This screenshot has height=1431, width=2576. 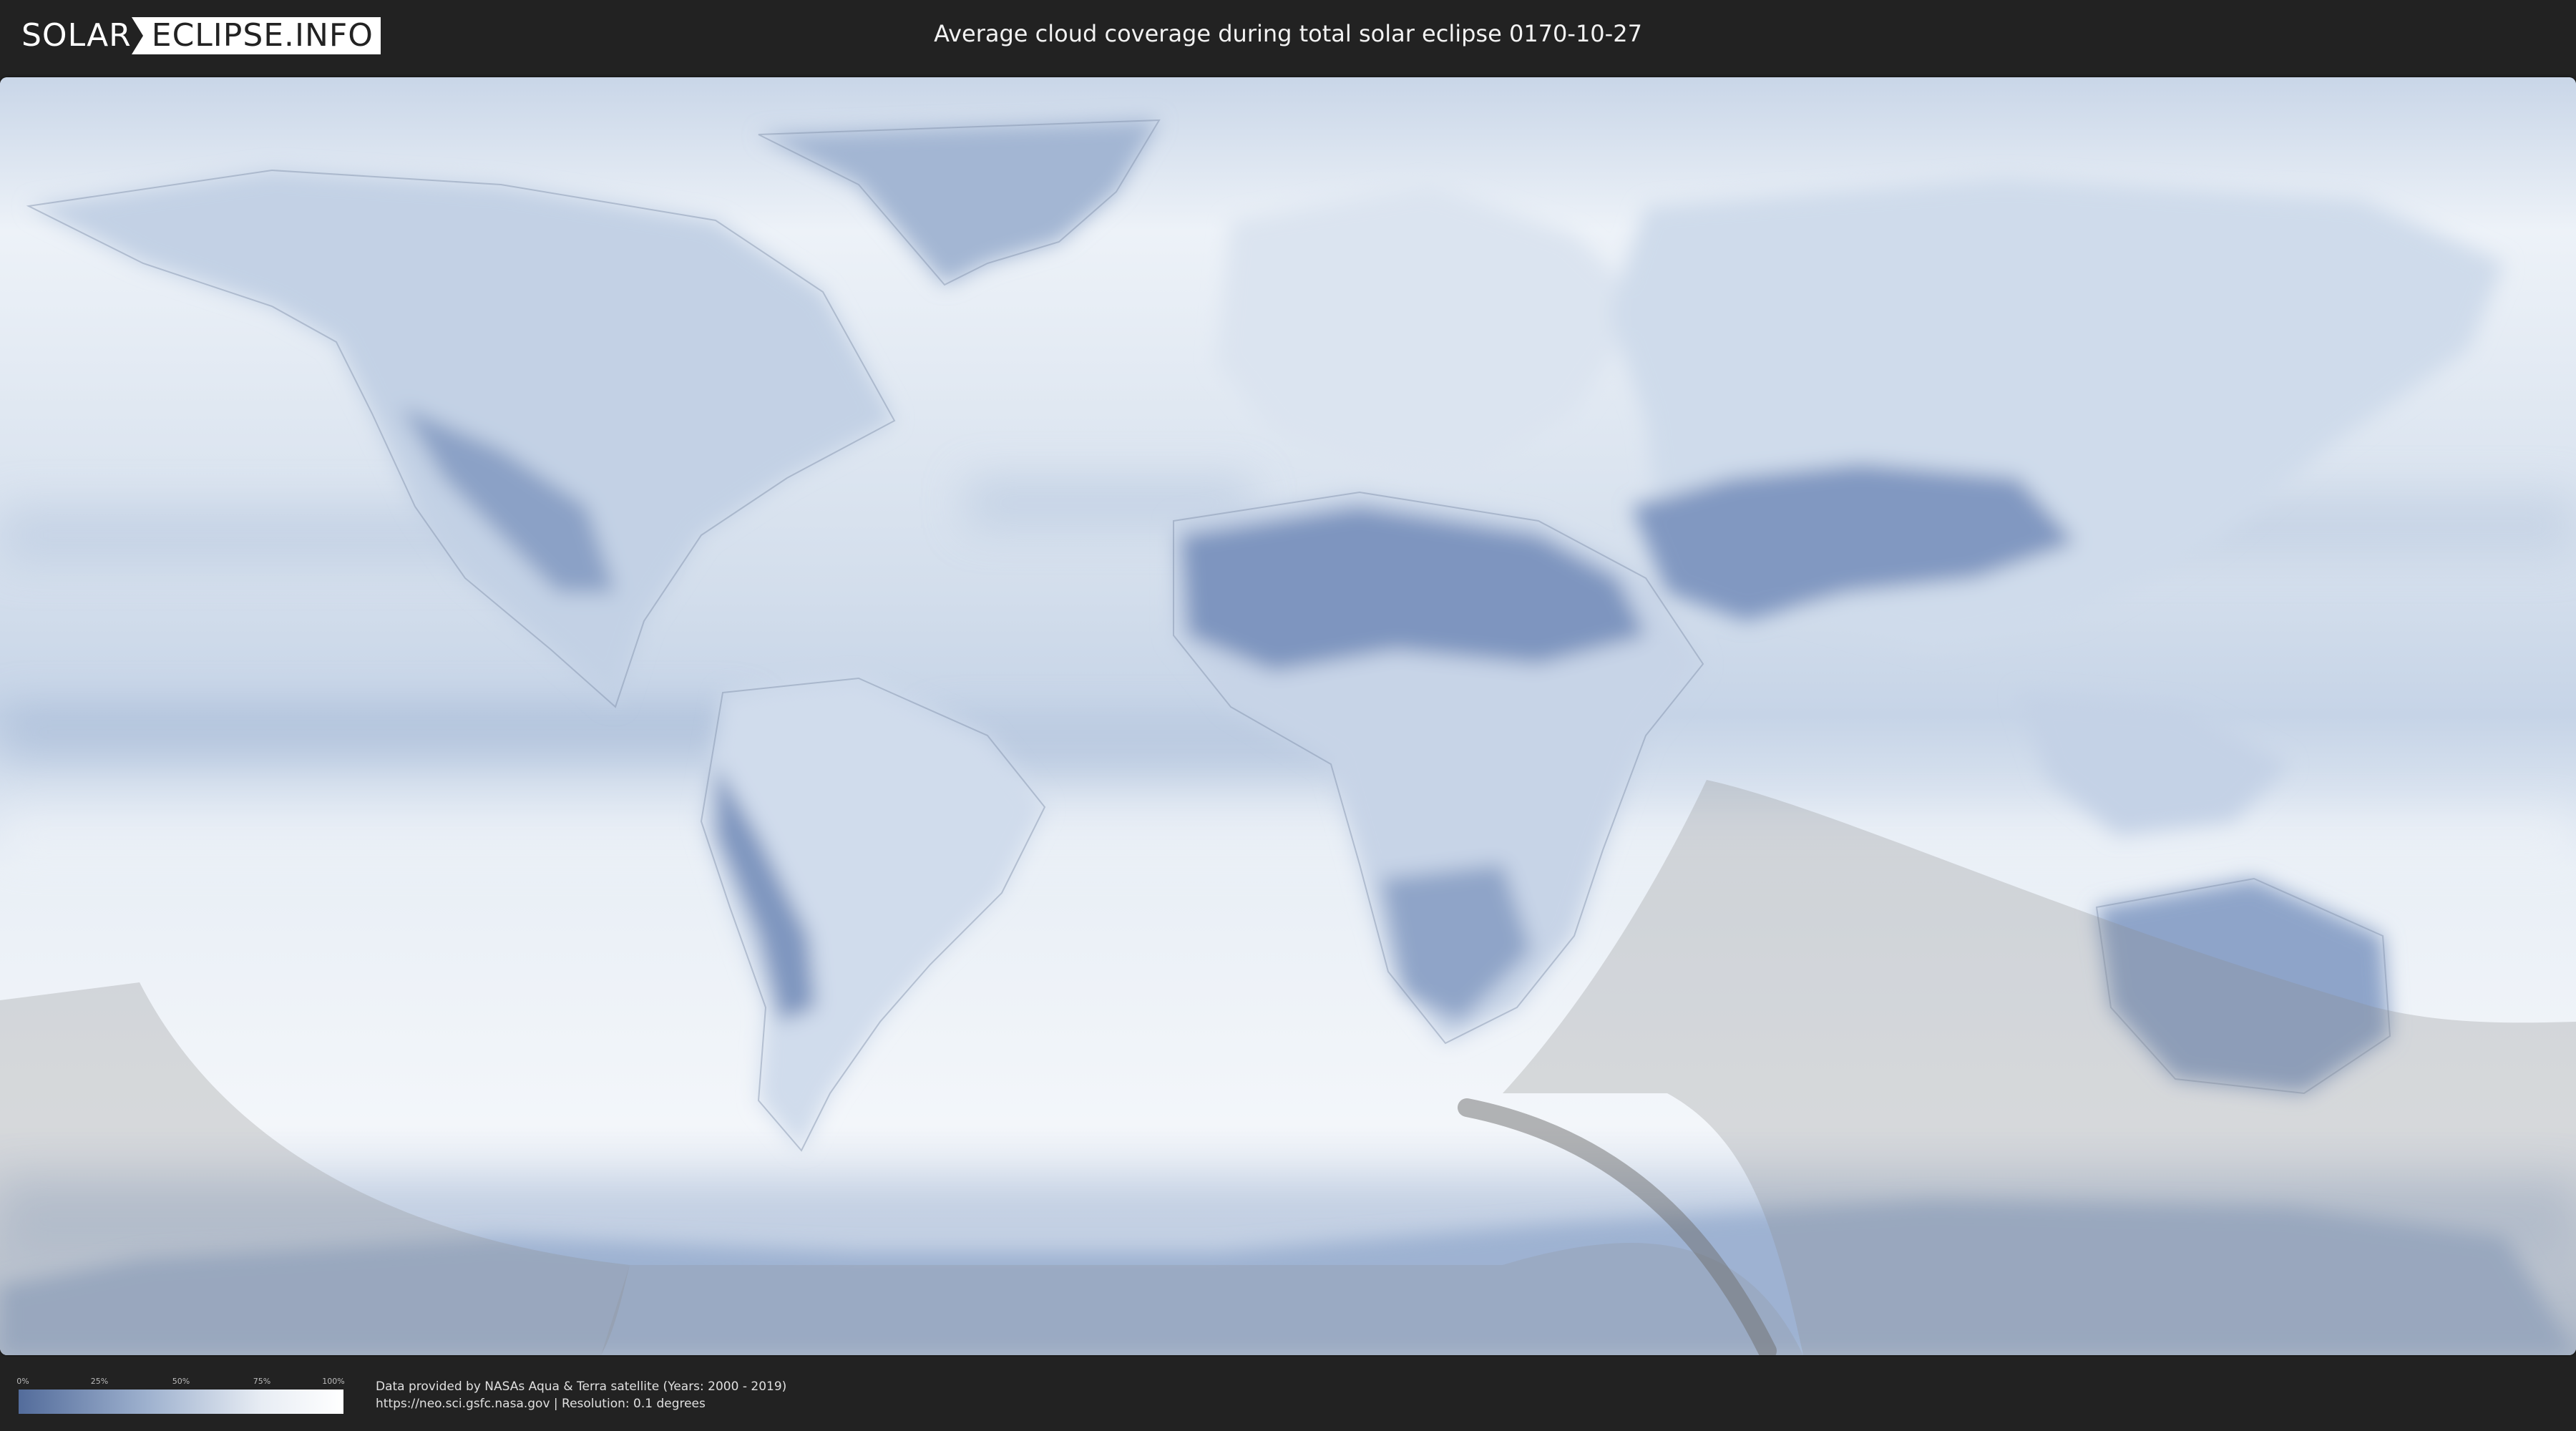 I want to click on logo-solar-text: SOLAR, so click(x=76, y=35).